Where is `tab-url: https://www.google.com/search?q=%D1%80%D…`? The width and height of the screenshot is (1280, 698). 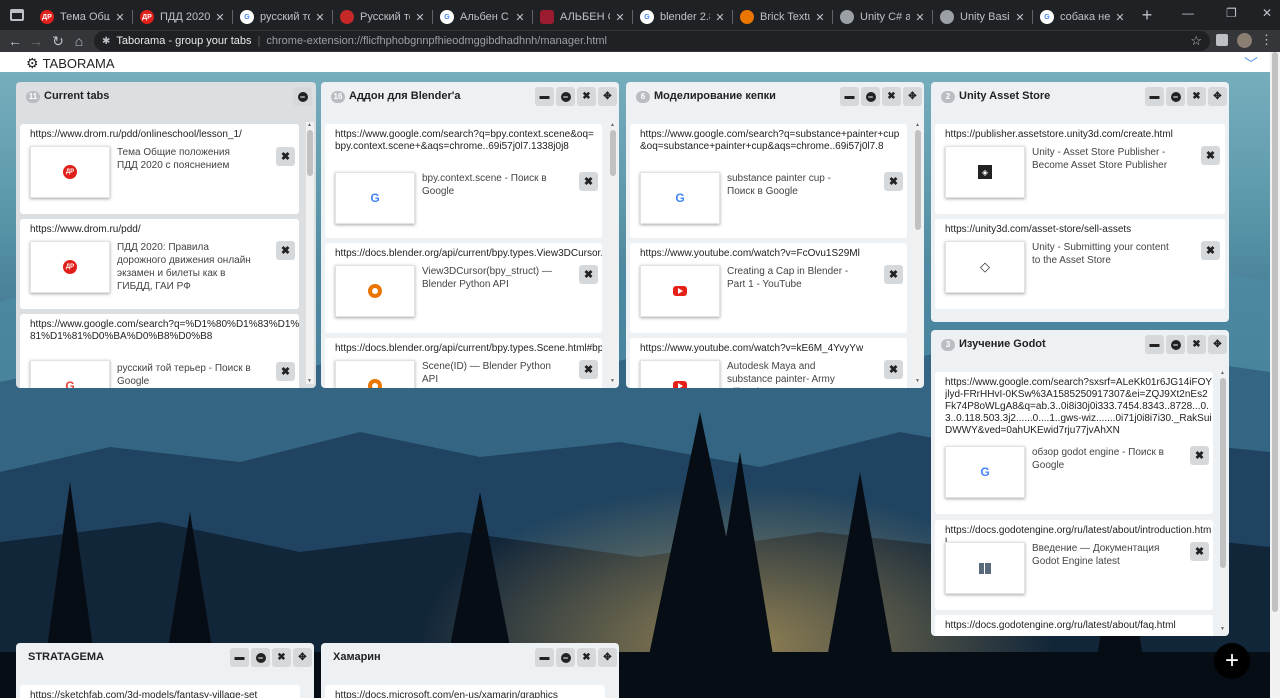 tab-url: https://www.google.com/search?q=%D1%80%D… is located at coordinates (164, 331).